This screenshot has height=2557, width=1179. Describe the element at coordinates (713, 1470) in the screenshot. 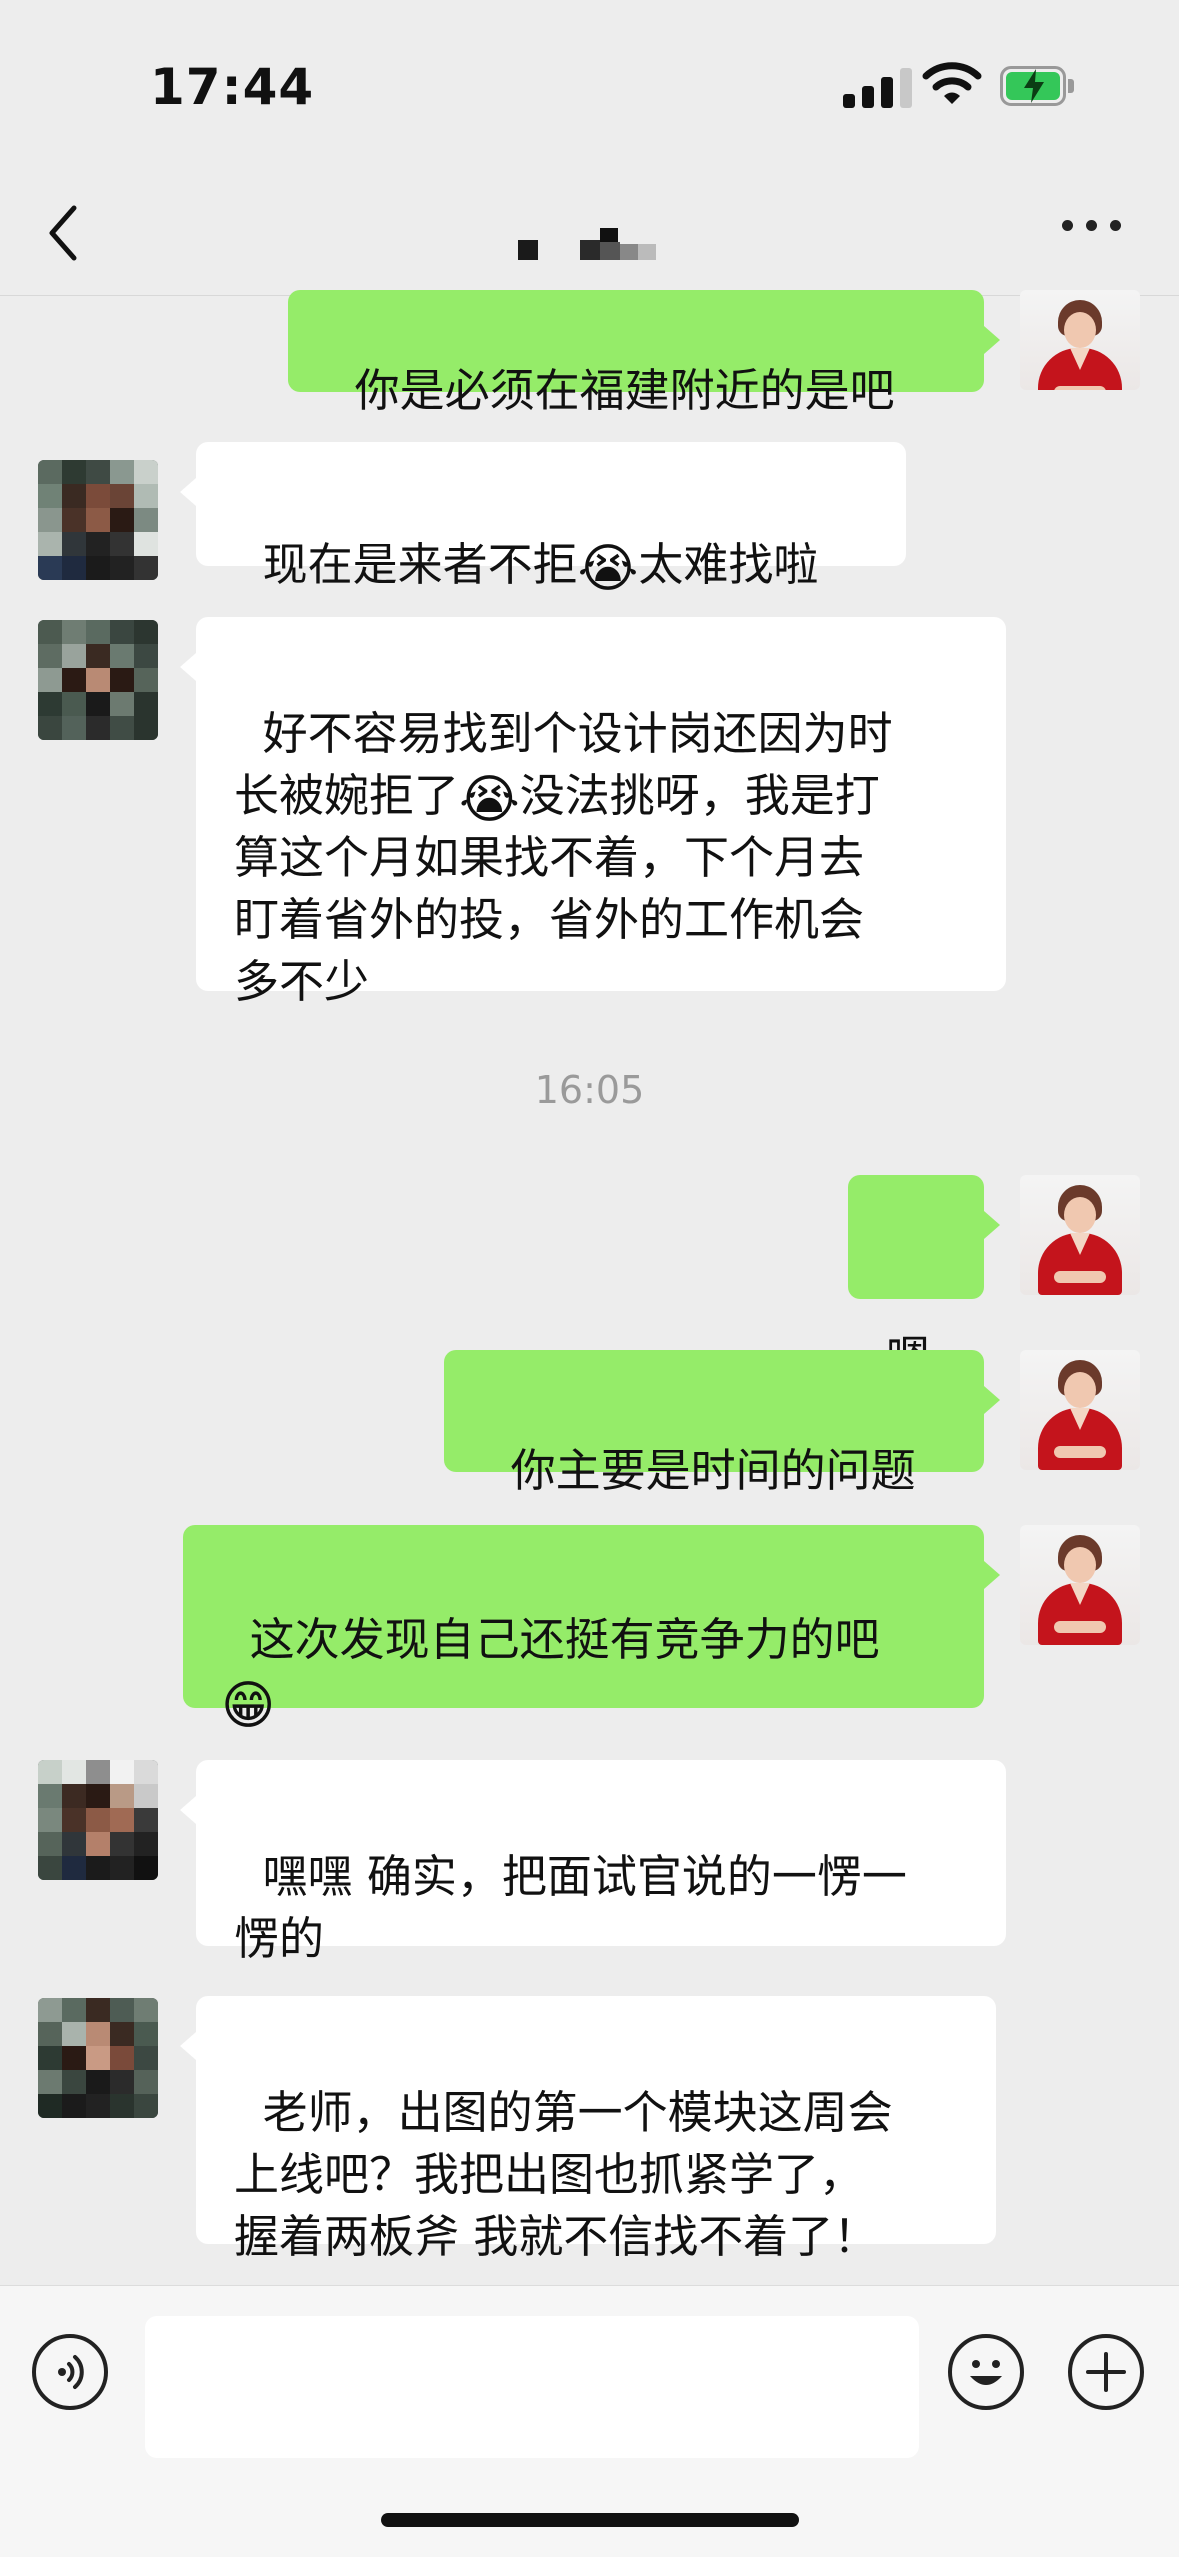

I see `message-text: 你主要是时间的问题` at that location.